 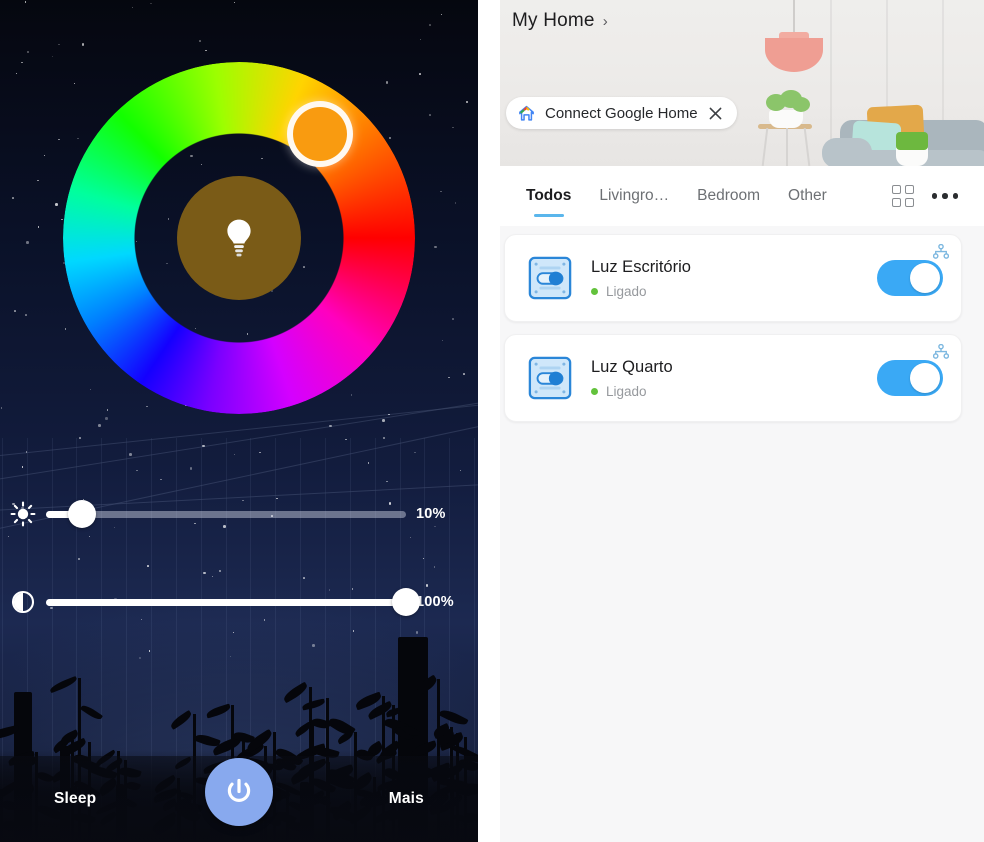 What do you see at coordinates (715, 113) in the screenshot?
I see `close-icon` at bounding box center [715, 113].